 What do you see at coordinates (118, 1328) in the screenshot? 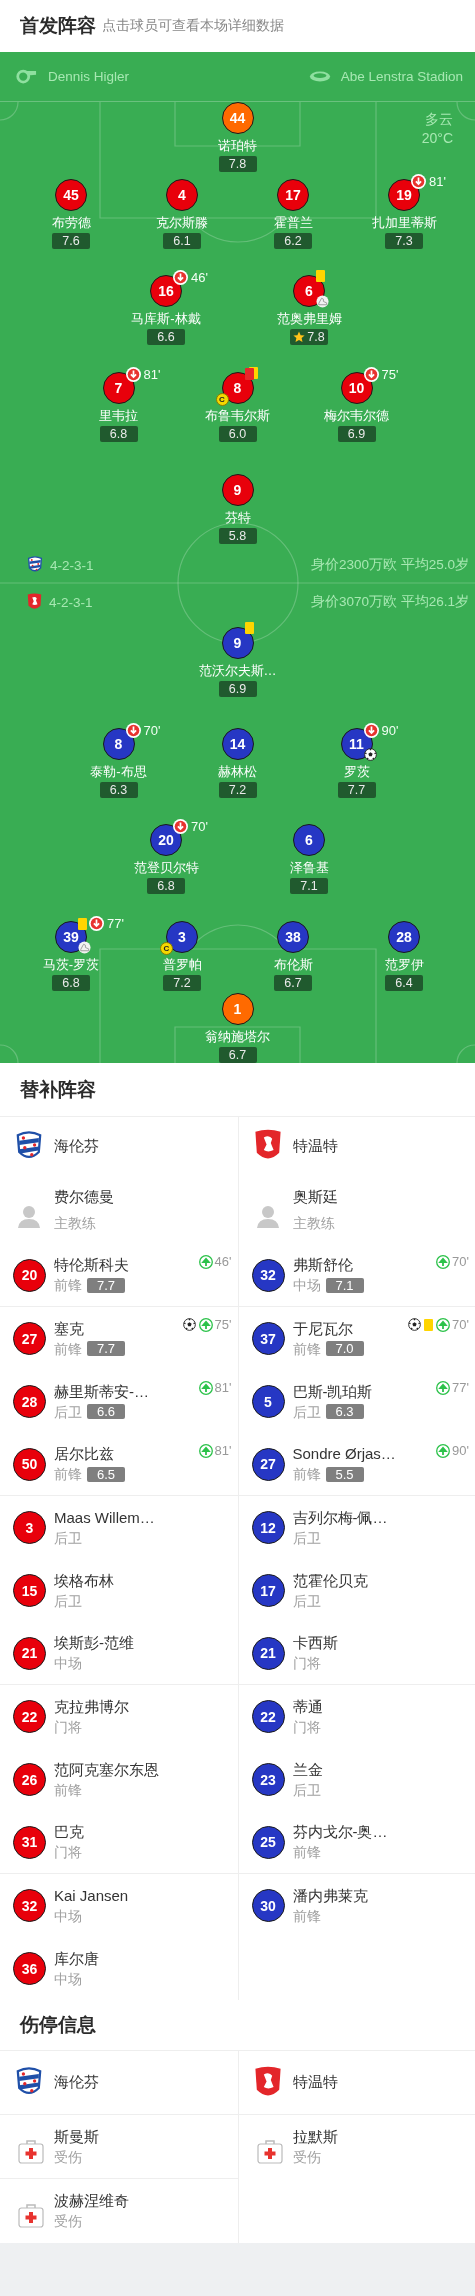
I see `player-name: 塞克` at bounding box center [118, 1328].